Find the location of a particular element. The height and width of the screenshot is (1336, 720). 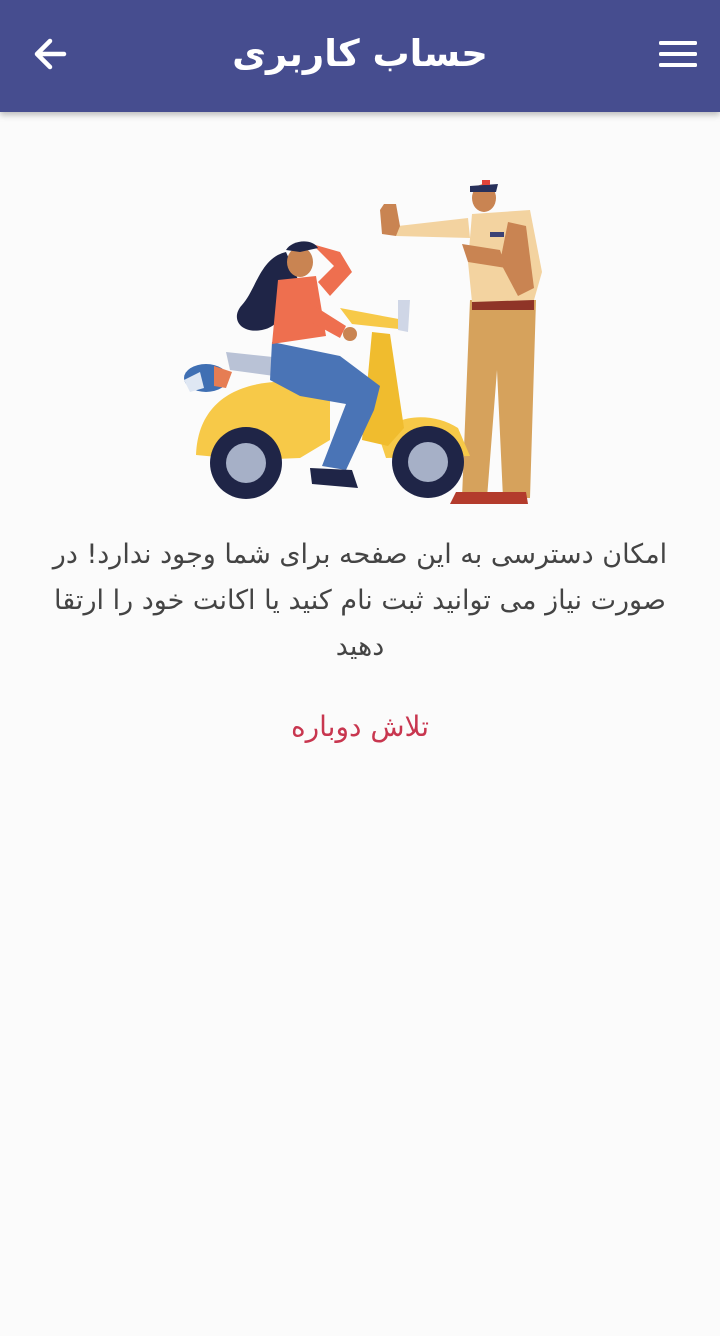

menu-button is located at coordinates (678, 54).